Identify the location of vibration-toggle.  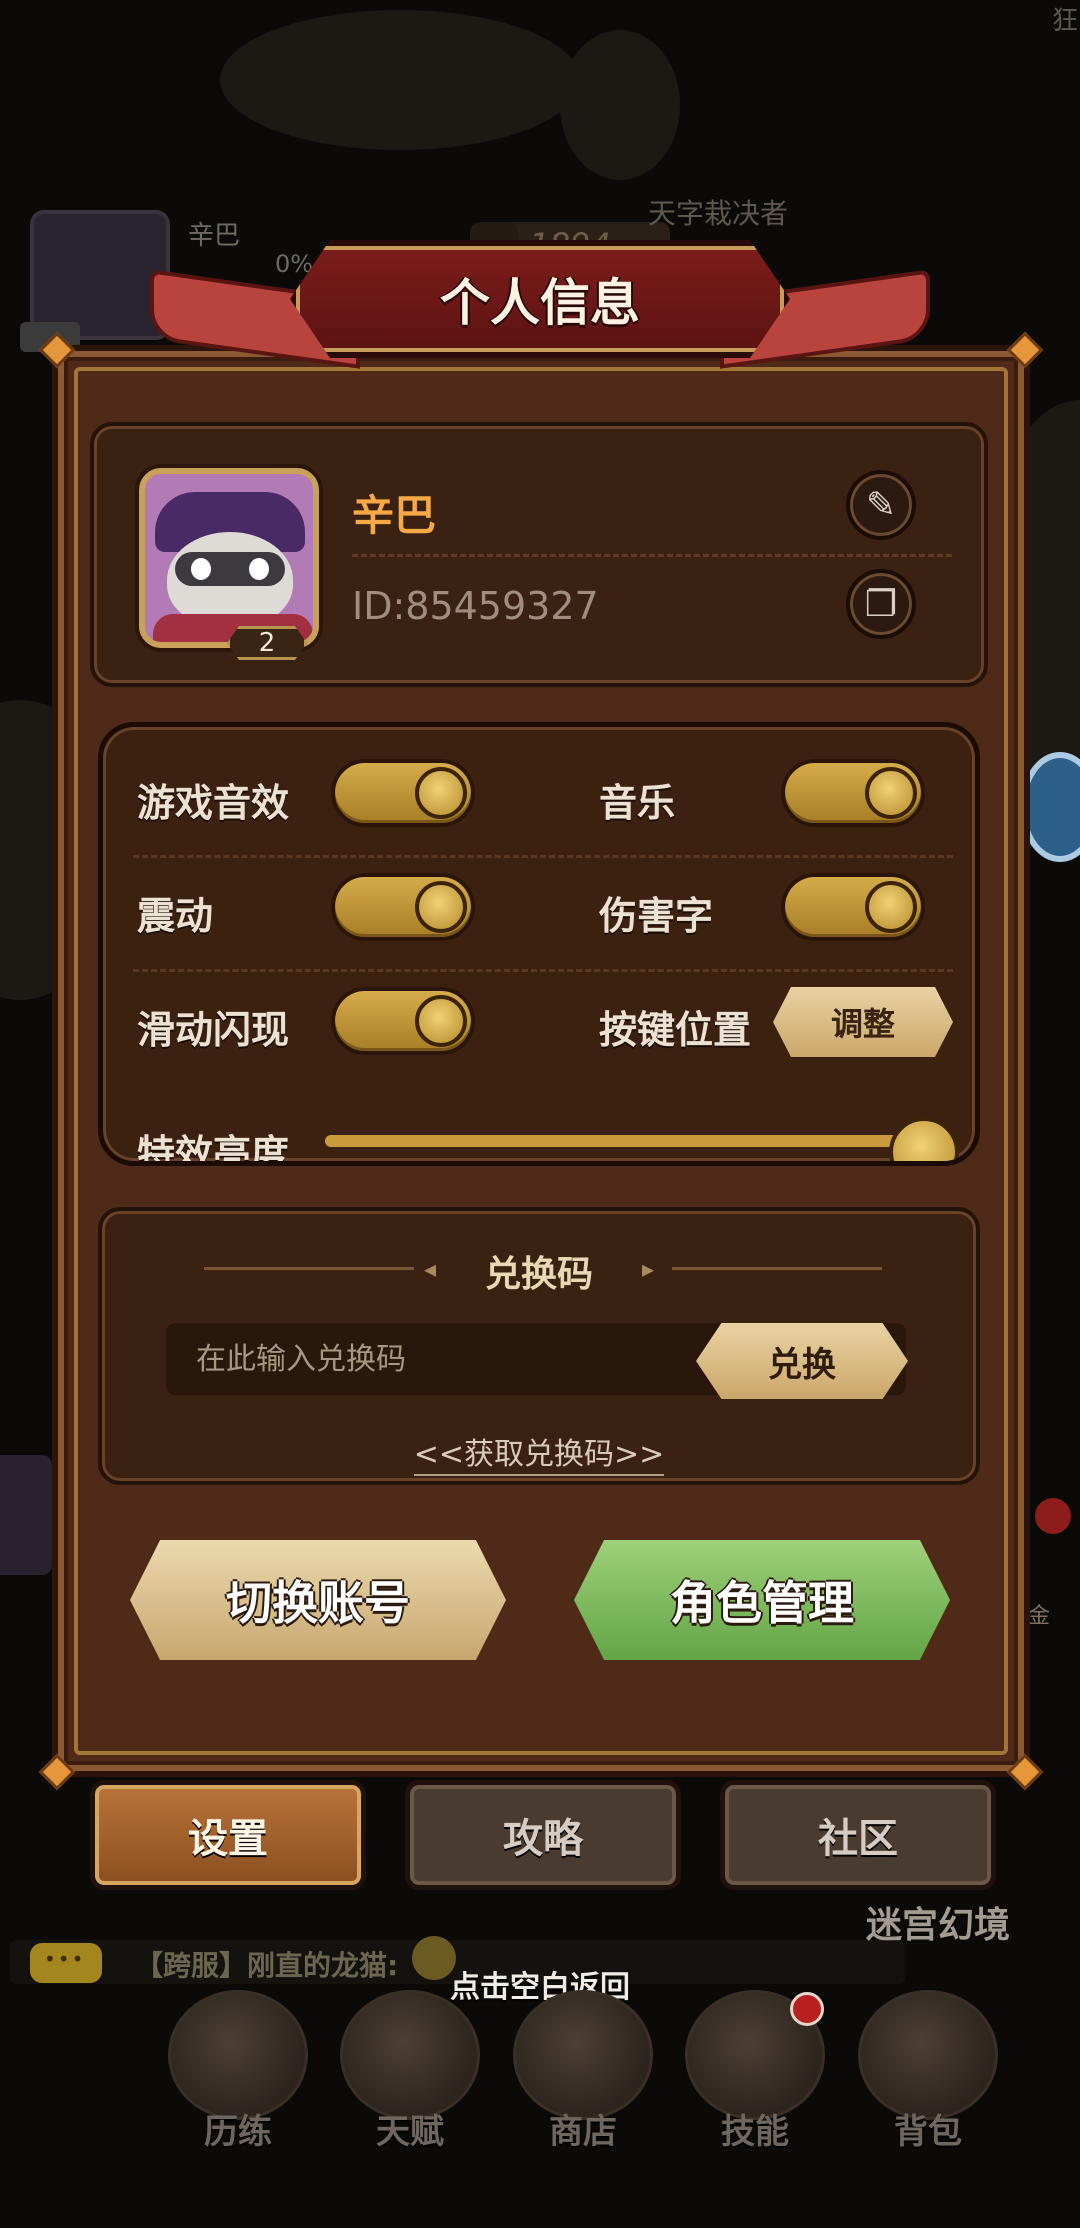
(403, 907).